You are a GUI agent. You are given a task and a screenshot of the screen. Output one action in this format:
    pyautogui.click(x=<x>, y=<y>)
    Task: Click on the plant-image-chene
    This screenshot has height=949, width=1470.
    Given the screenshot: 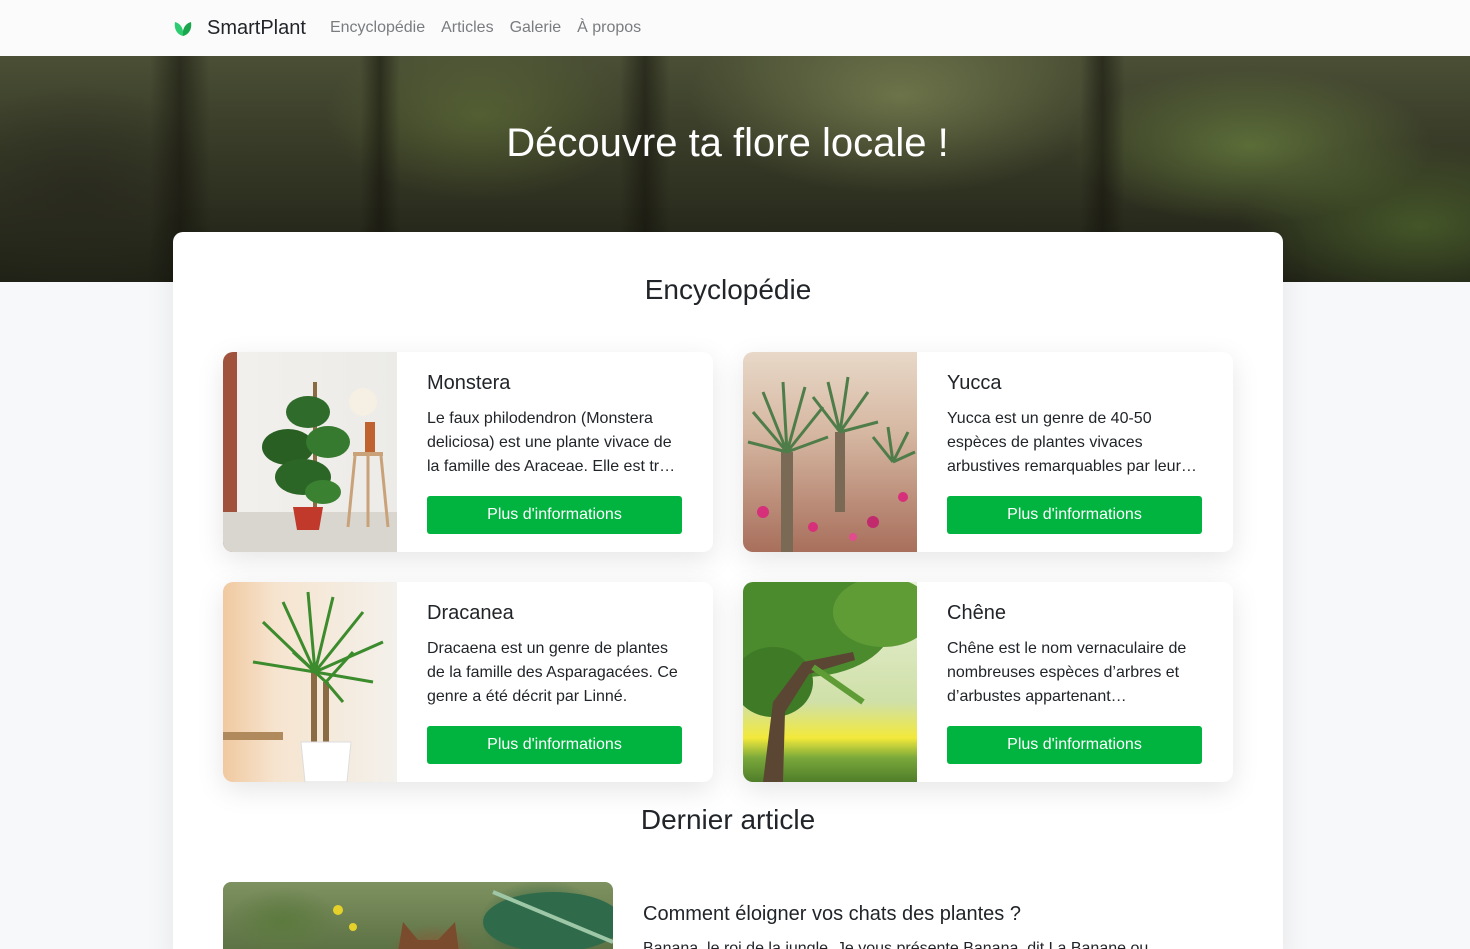 What is the action you would take?
    pyautogui.click(x=830, y=682)
    